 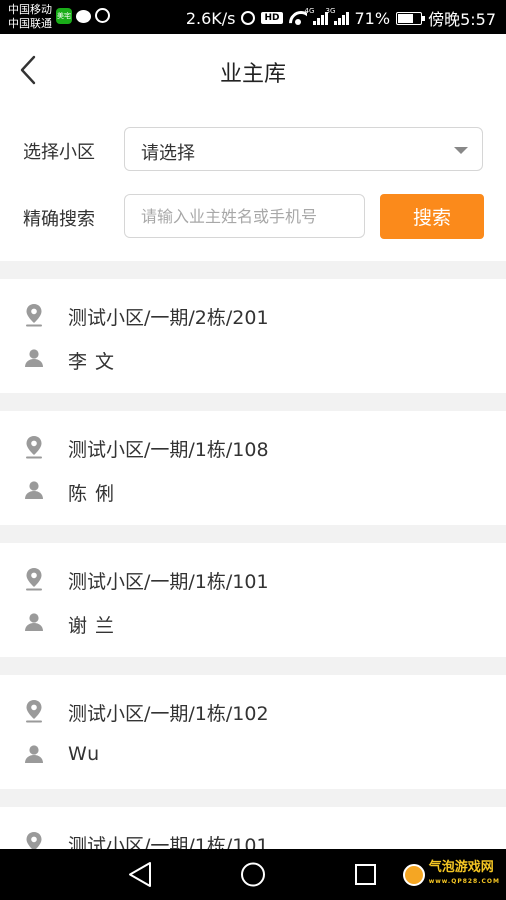 What do you see at coordinates (59, 152) in the screenshot?
I see `community-label: 选择小区` at bounding box center [59, 152].